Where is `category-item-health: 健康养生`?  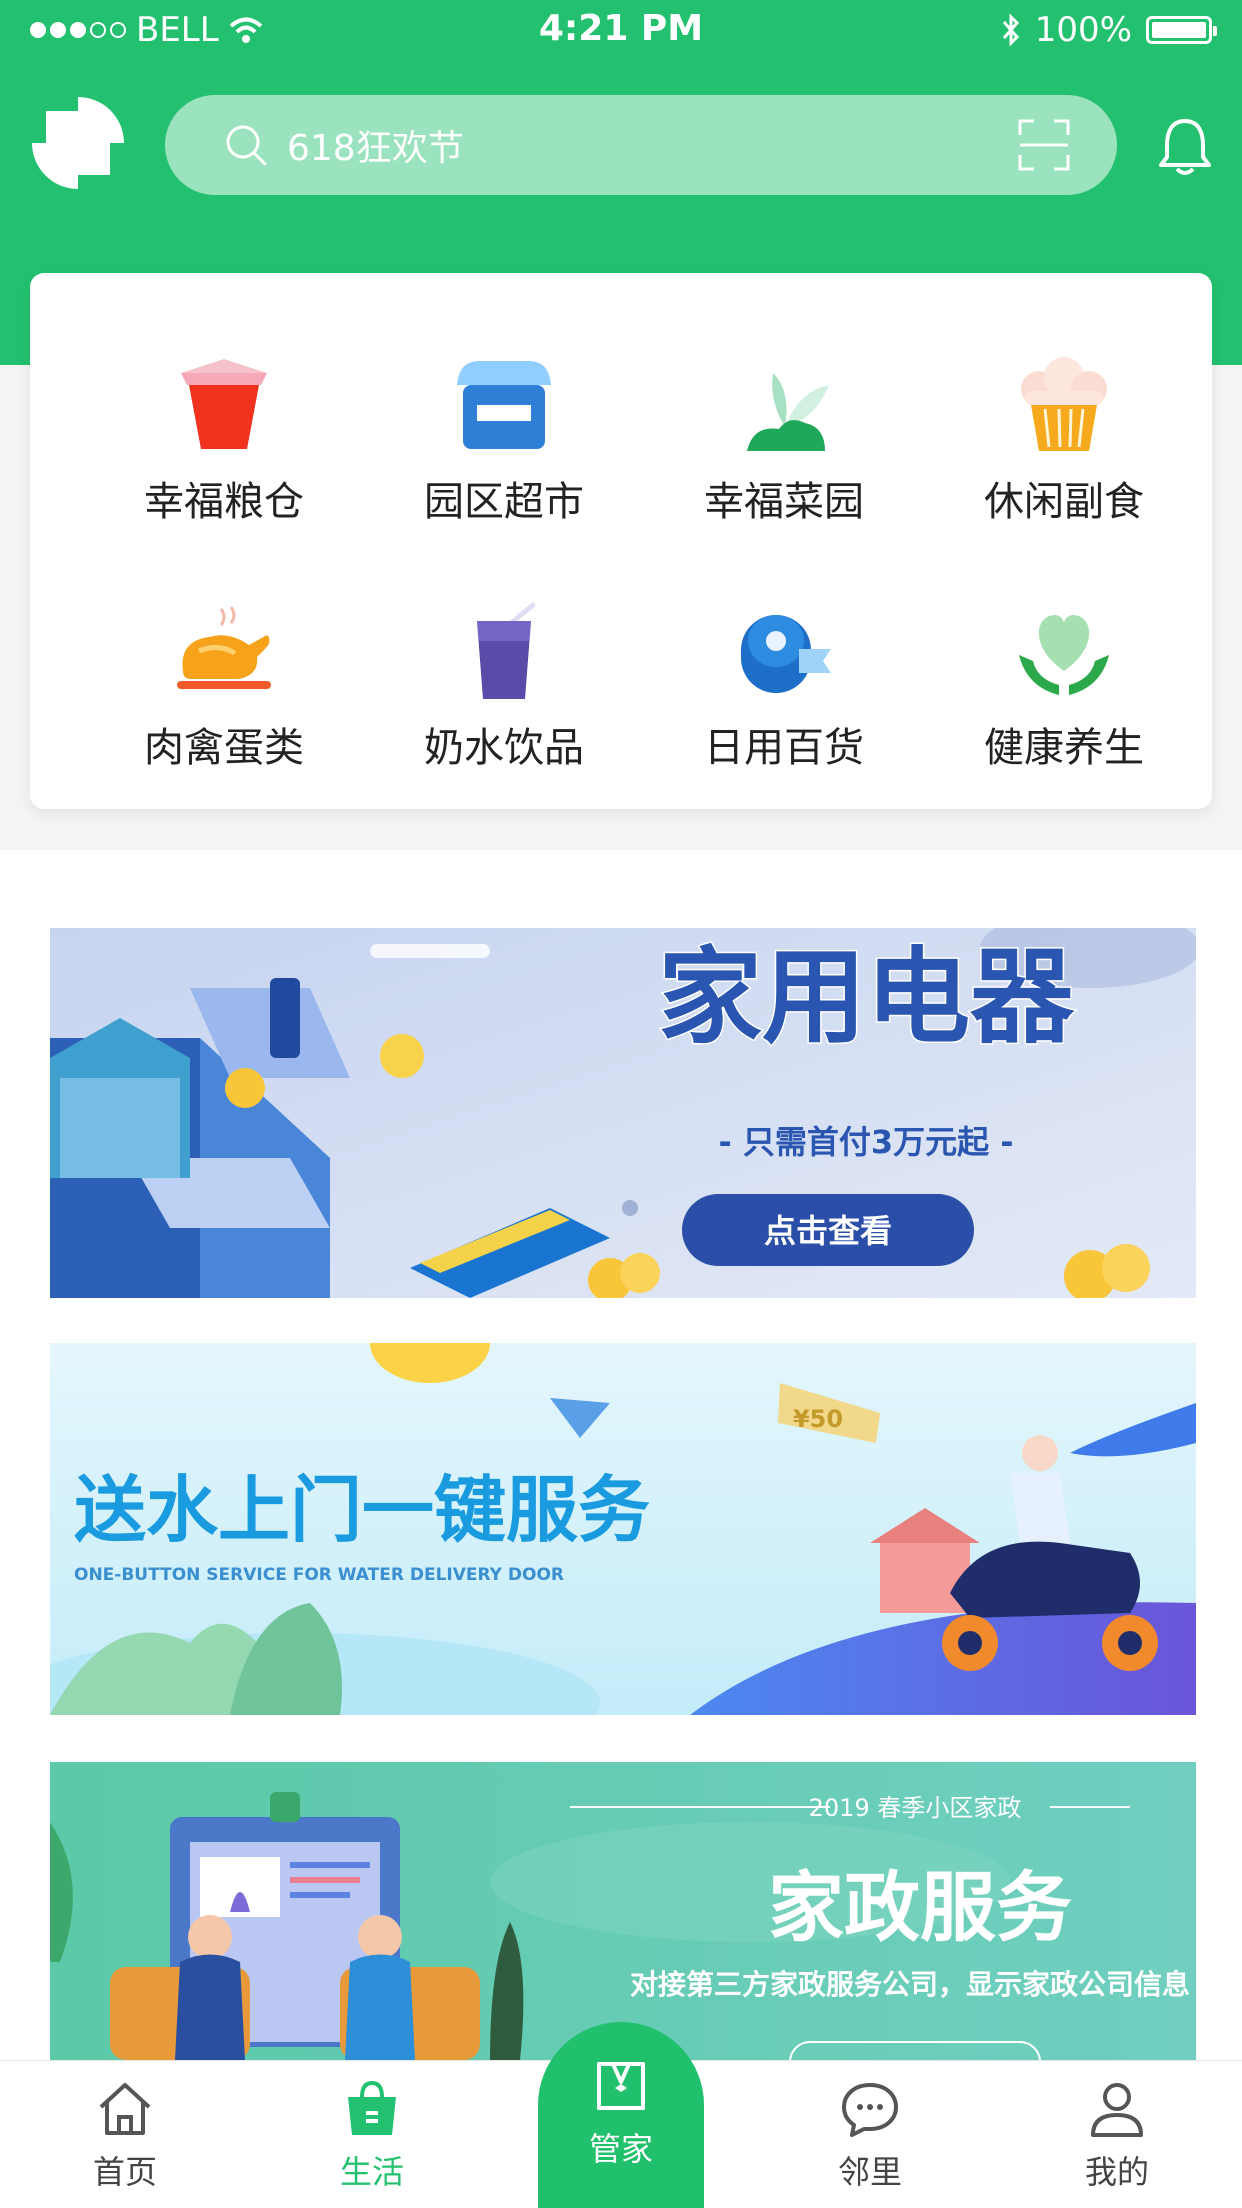
category-item-health: 健康养生 is located at coordinates (1064, 701).